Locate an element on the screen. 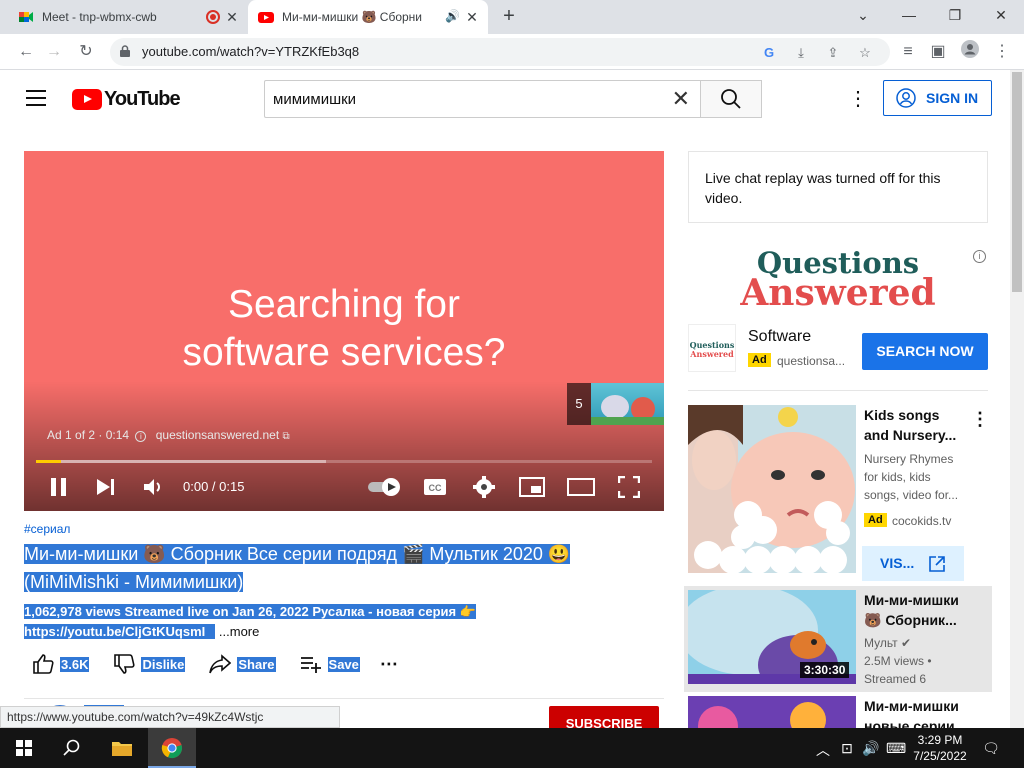 The height and width of the screenshot is (775, 1024). ad-headline: Searching for software services? is located at coordinates (344, 328).